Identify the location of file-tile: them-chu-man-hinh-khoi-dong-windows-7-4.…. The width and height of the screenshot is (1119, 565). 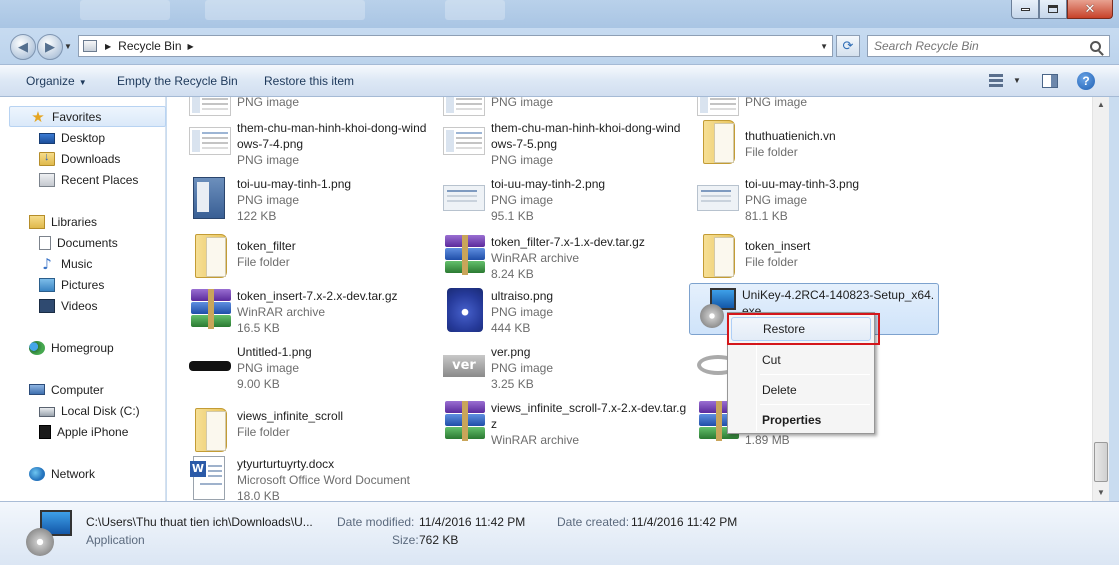
(310, 142).